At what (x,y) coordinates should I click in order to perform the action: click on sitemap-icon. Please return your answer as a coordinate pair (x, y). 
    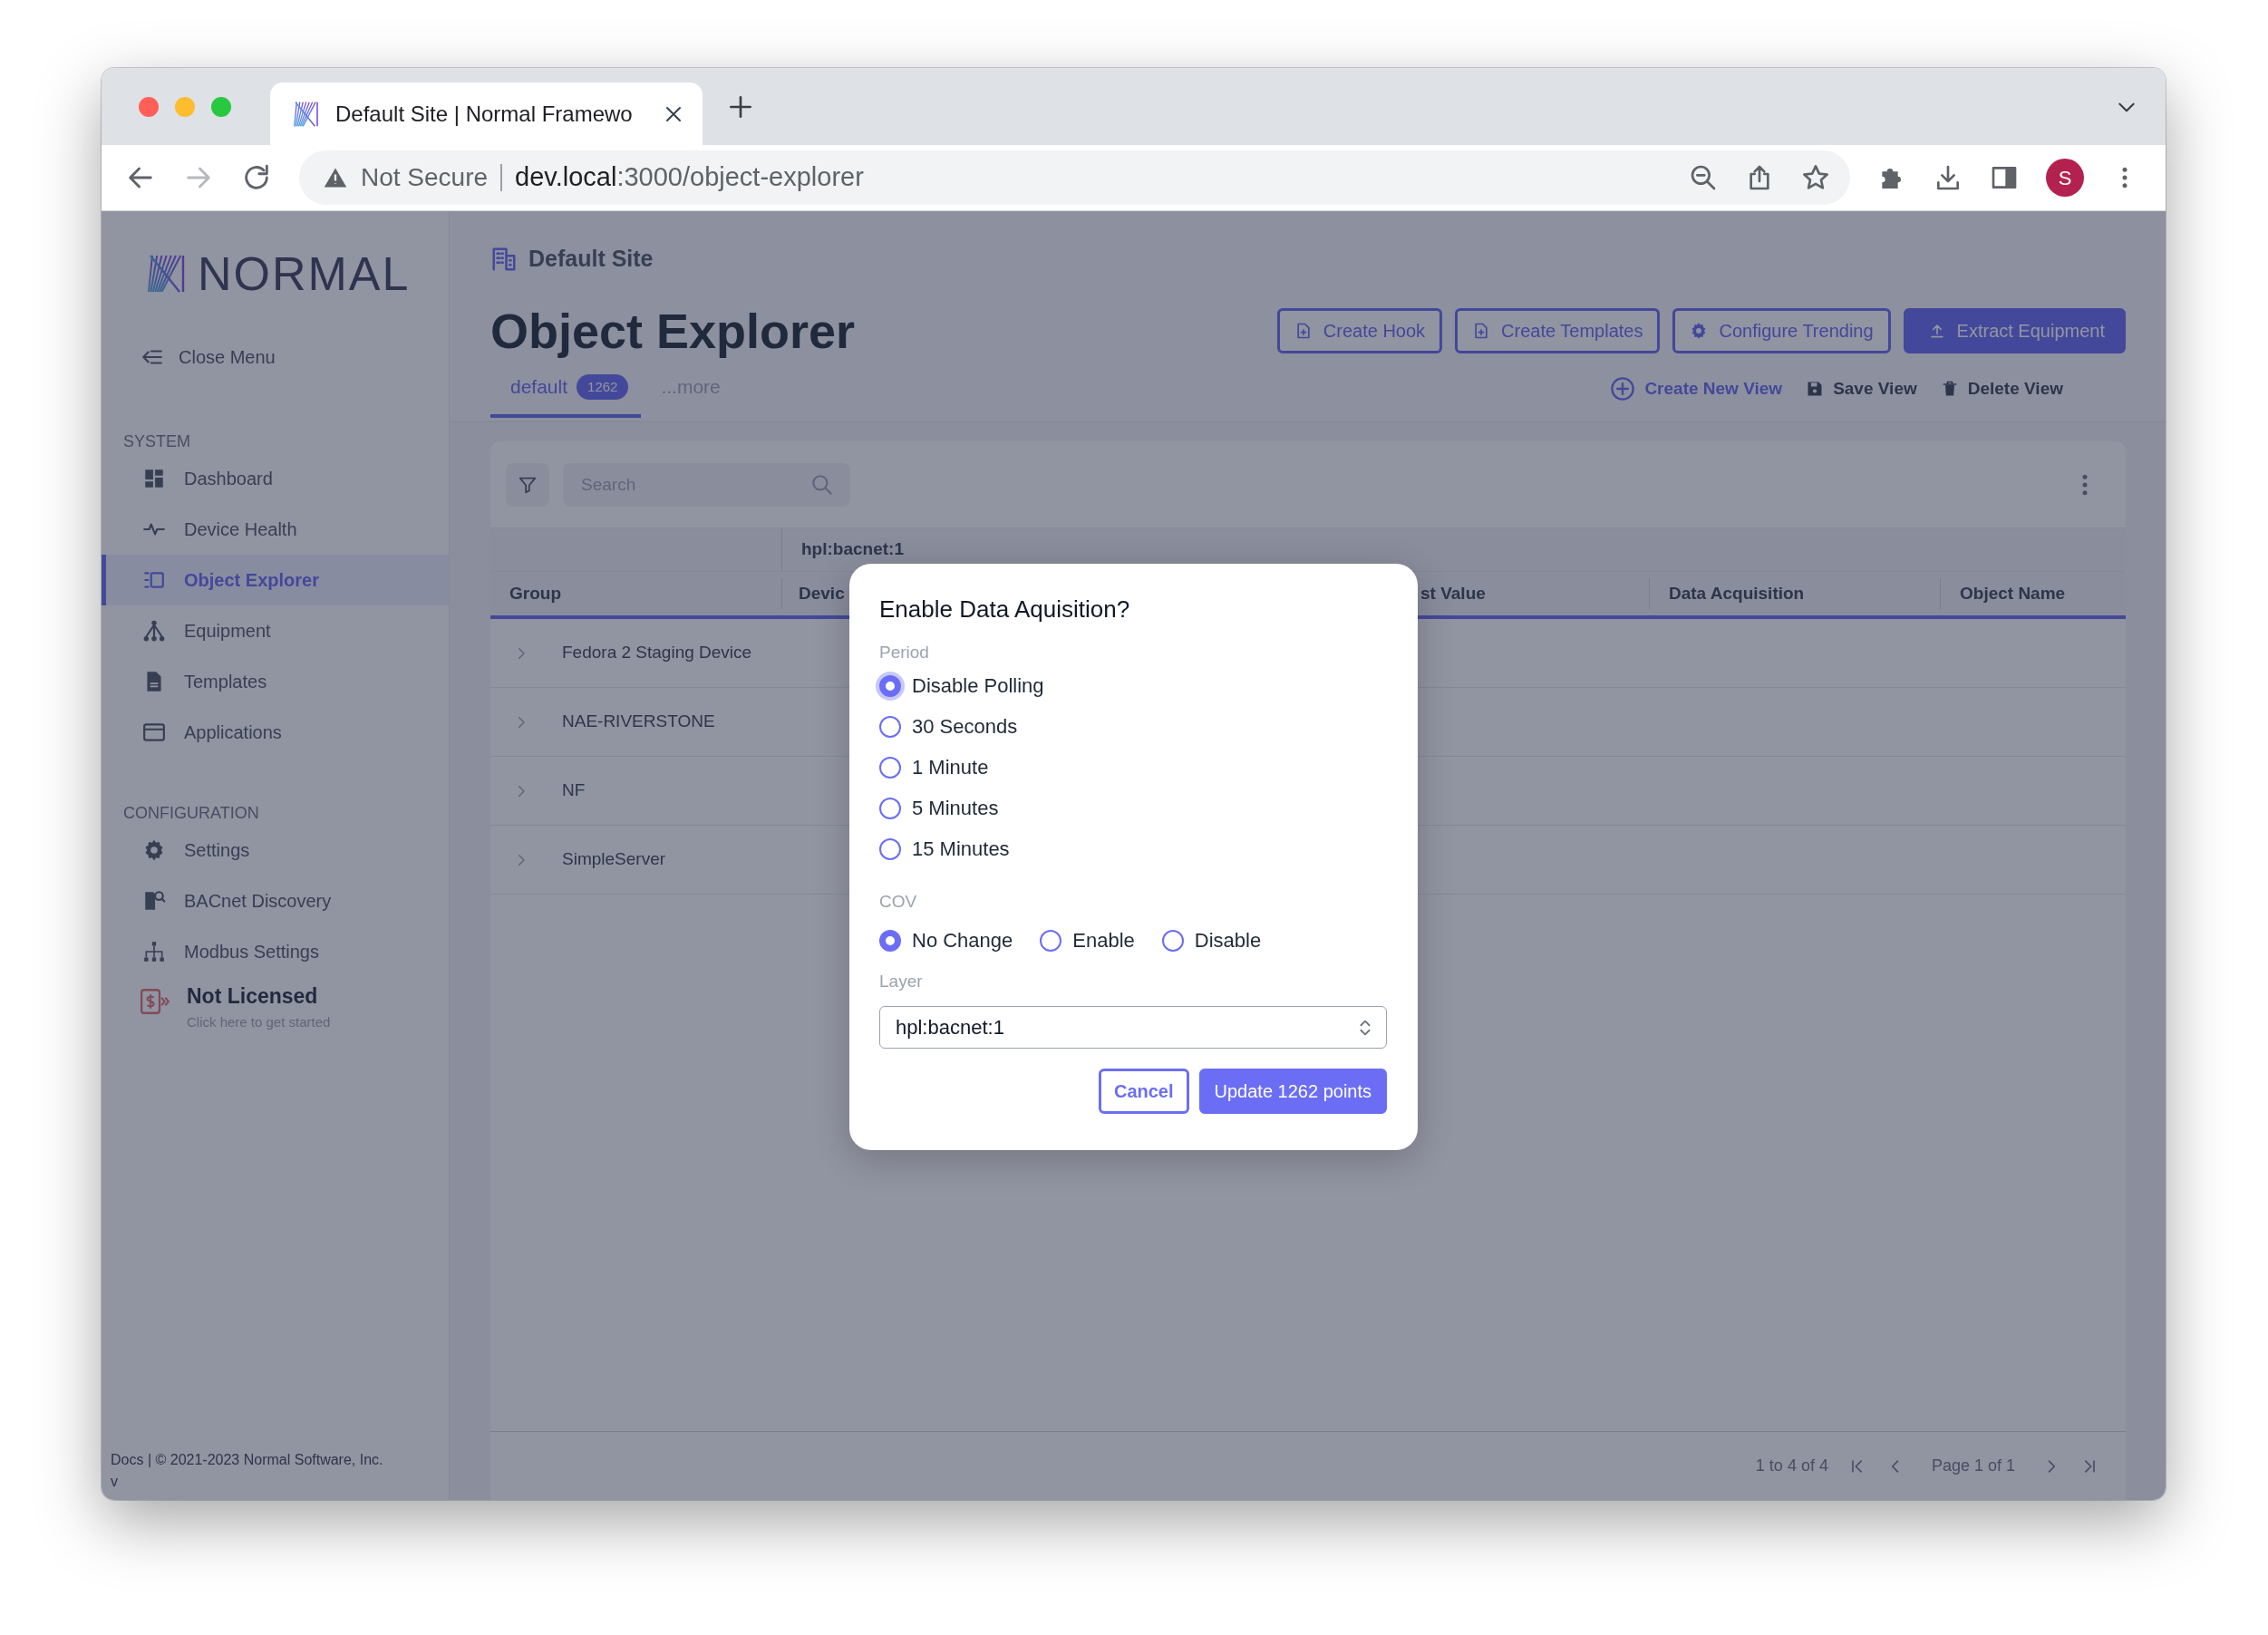
    Looking at the image, I should click on (154, 951).